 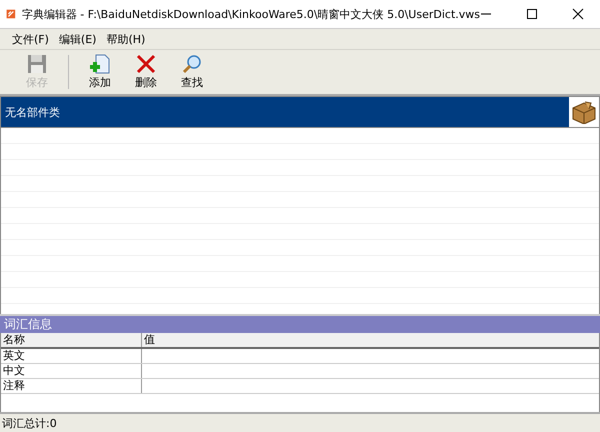 I want to click on column-header: 名称, so click(x=71, y=340).